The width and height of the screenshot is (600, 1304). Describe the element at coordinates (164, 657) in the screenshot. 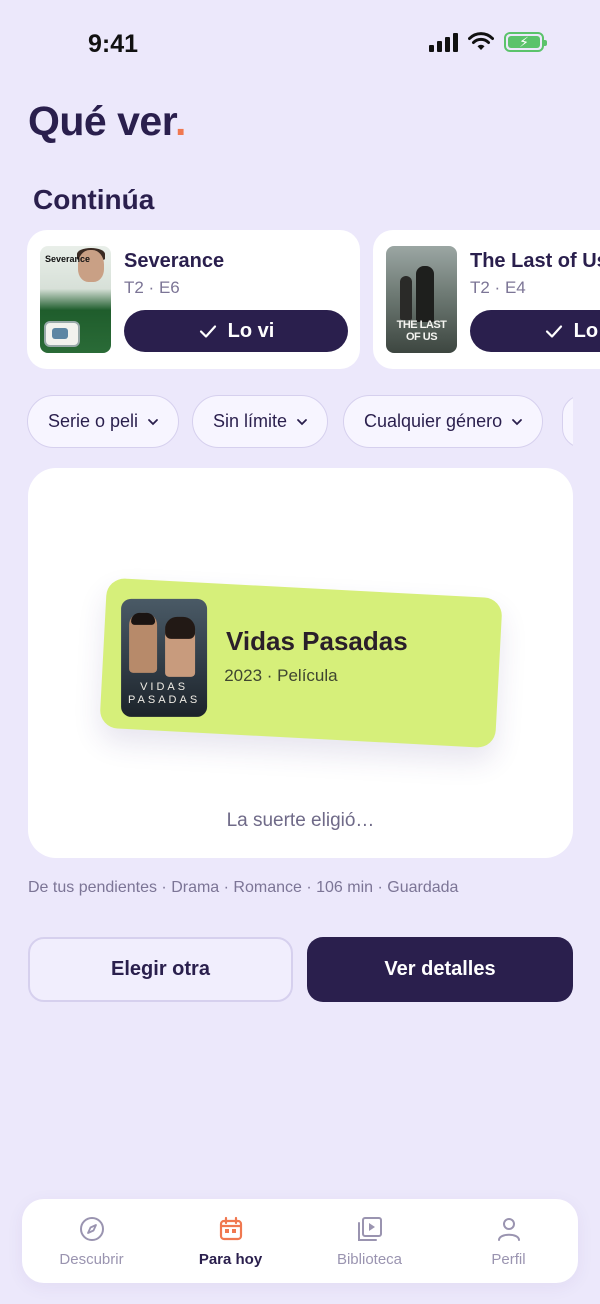

I see `picked-poster: VIDAS PASADAS` at that location.